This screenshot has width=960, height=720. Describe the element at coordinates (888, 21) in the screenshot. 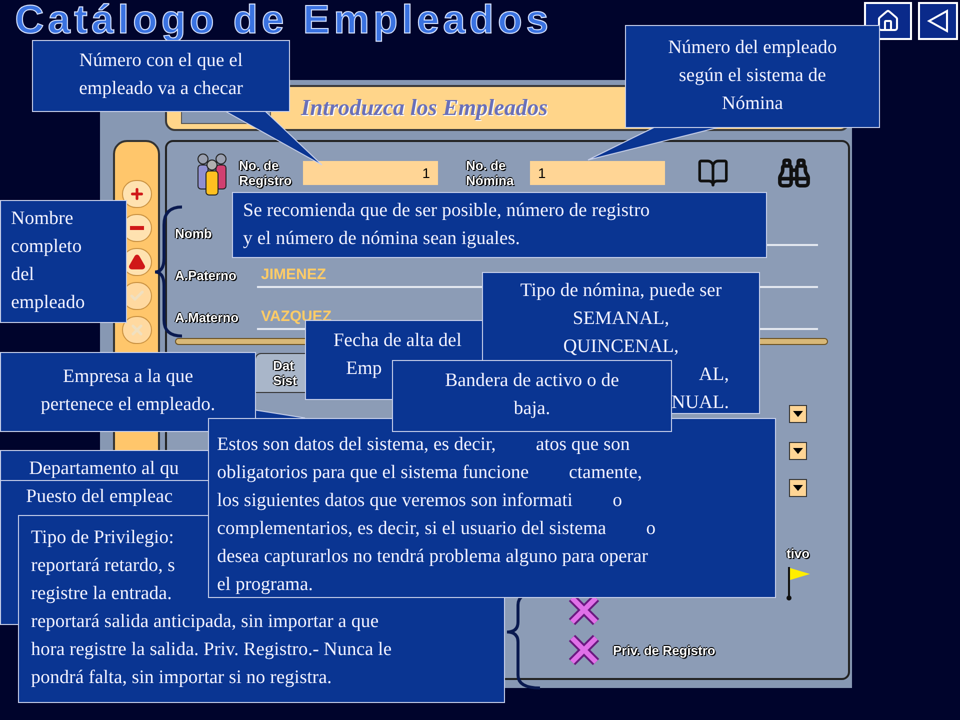

I see `home-icon` at that location.